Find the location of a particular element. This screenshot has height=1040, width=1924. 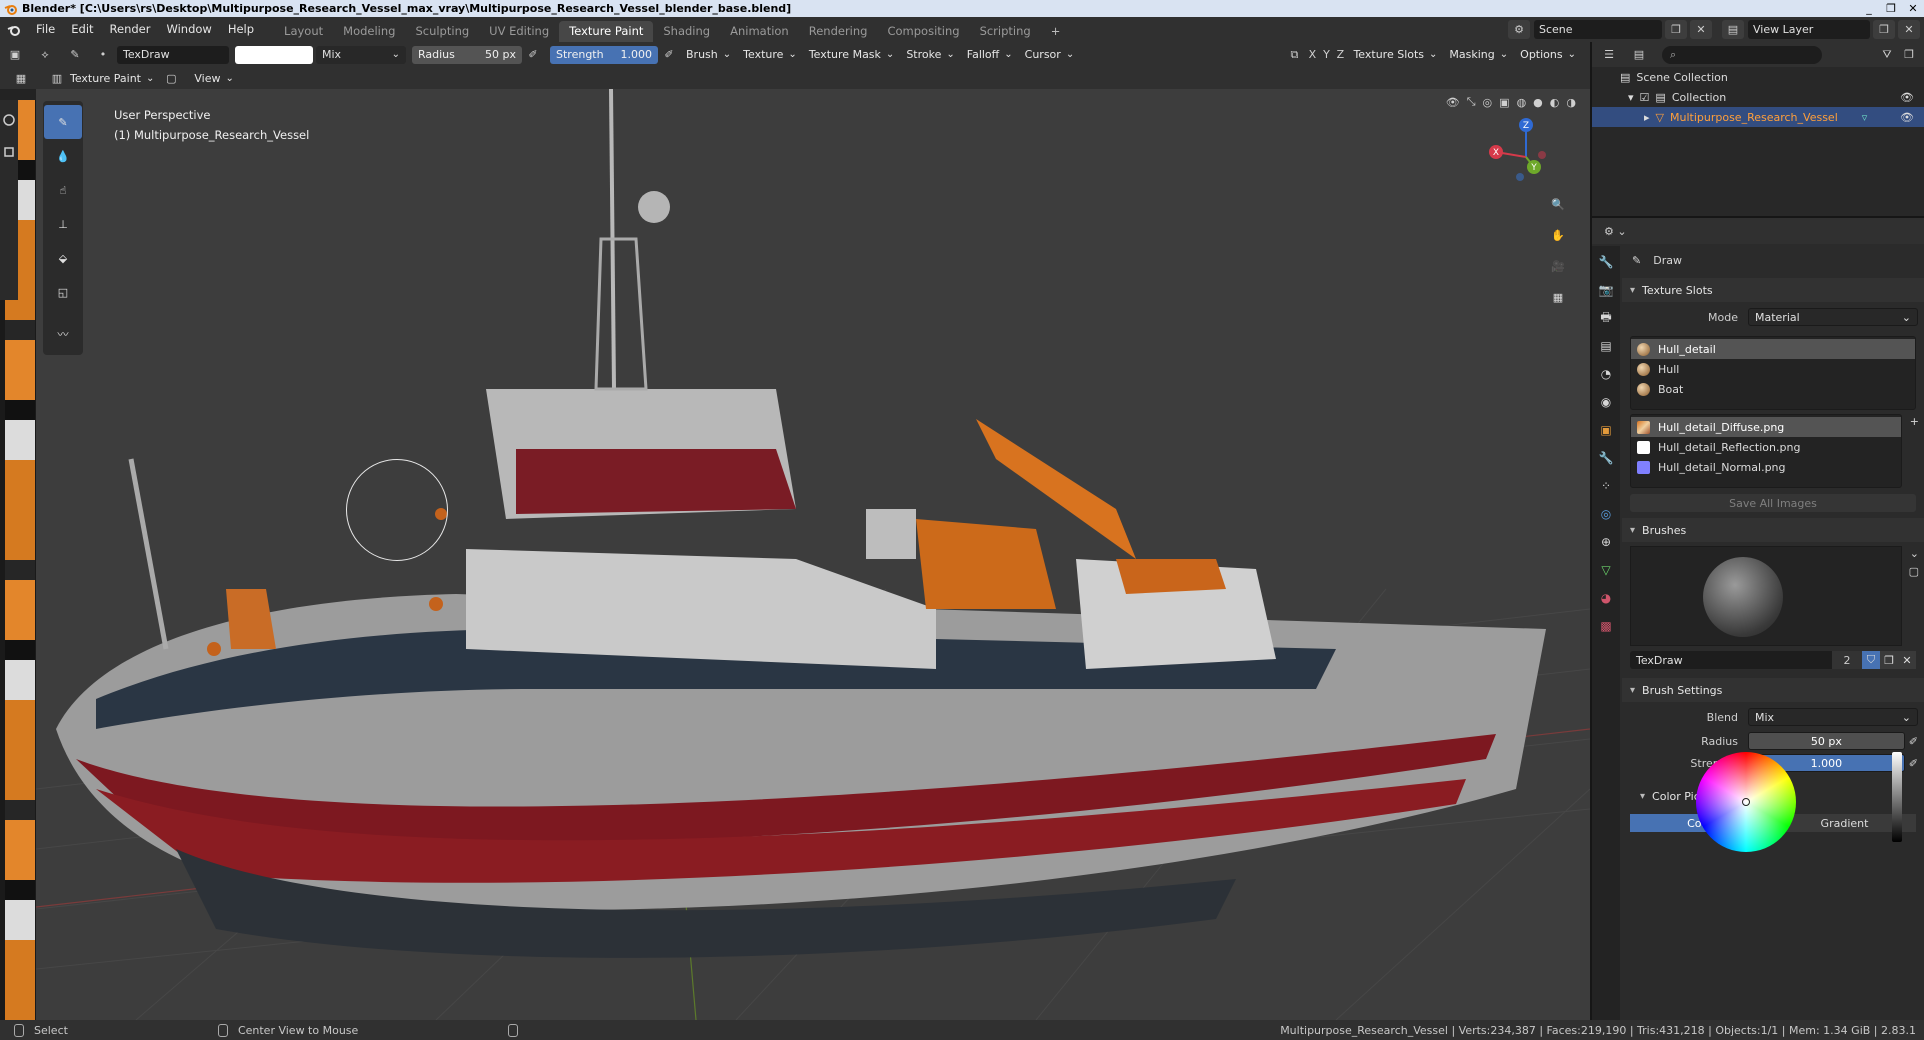

tool-tab-icon: 🔧 is located at coordinates (1606, 262).